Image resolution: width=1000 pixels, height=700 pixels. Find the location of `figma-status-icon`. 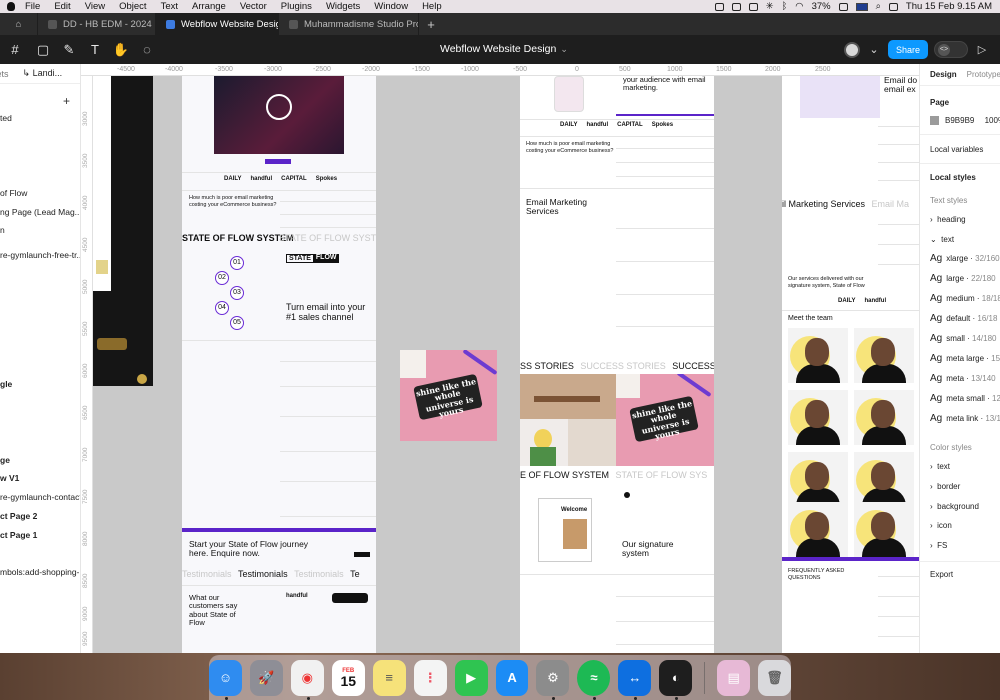

figma-status-icon is located at coordinates (719, 6).